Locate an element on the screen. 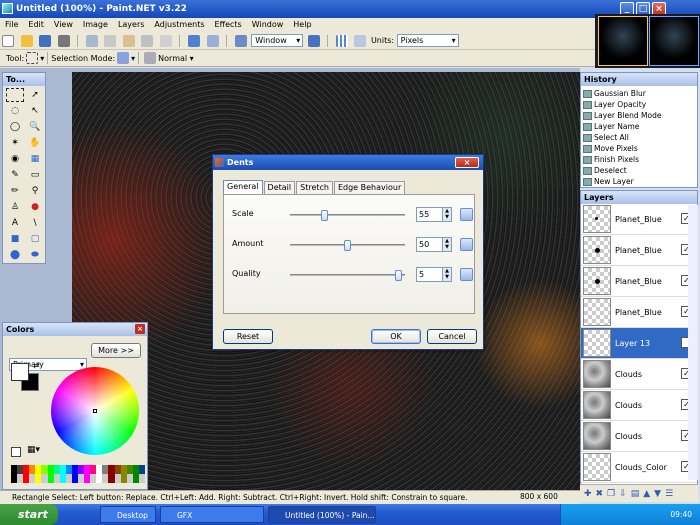  dialog-title-bar: Dents × is located at coordinates (348, 162).